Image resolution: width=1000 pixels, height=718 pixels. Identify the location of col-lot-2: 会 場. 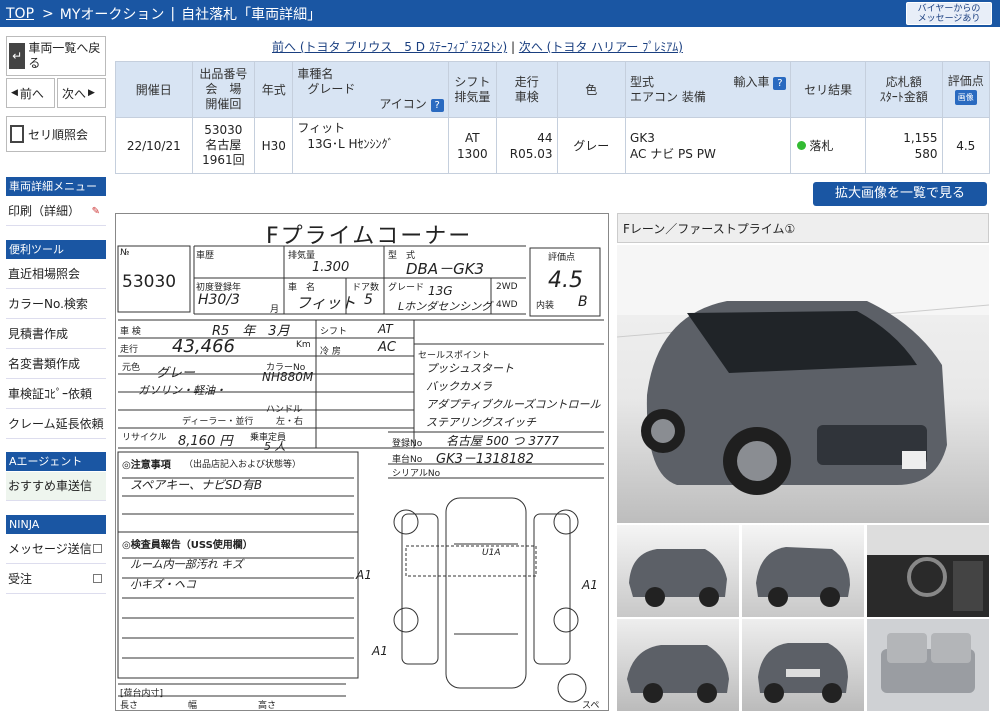
(223, 89).